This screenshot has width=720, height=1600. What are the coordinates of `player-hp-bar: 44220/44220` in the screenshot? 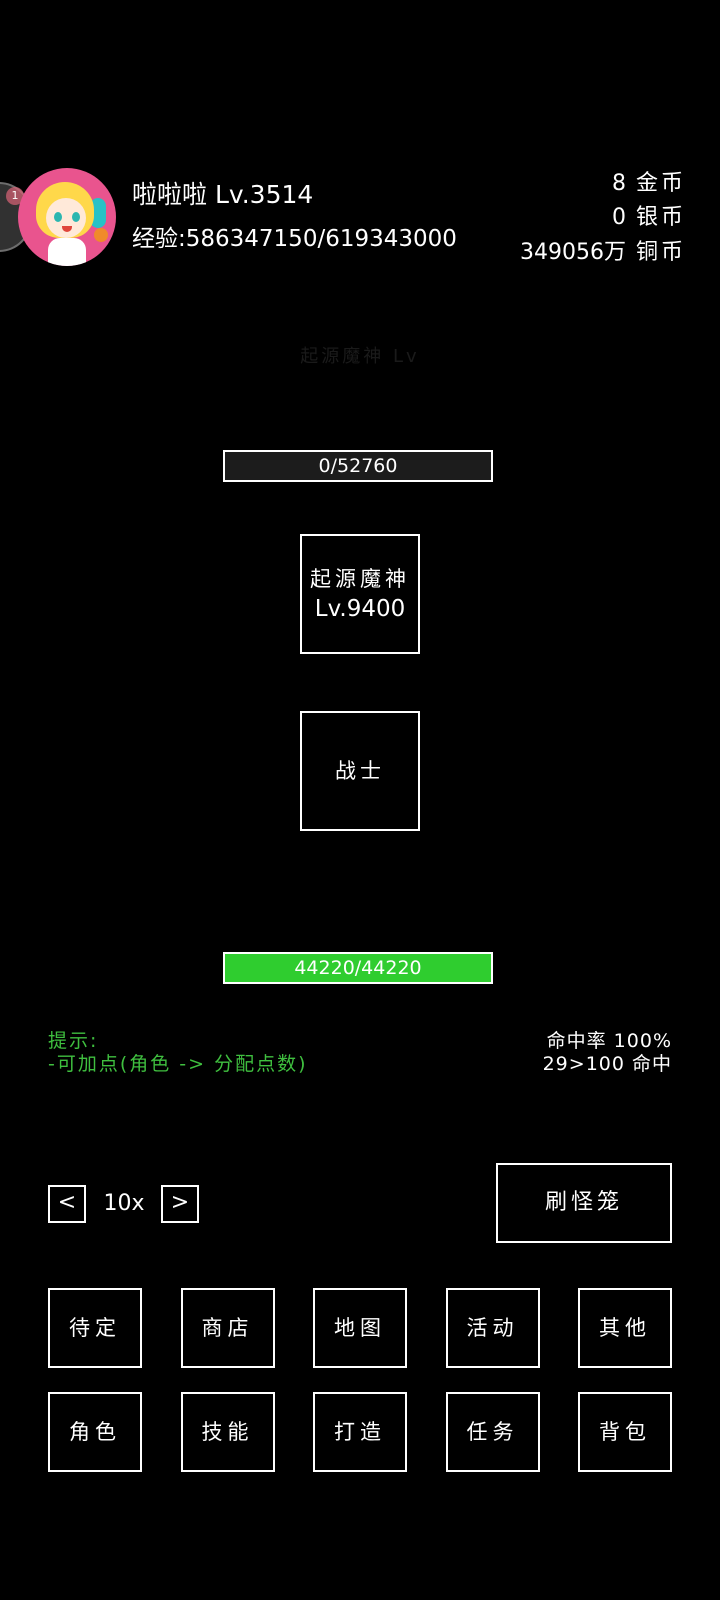 It's located at (358, 968).